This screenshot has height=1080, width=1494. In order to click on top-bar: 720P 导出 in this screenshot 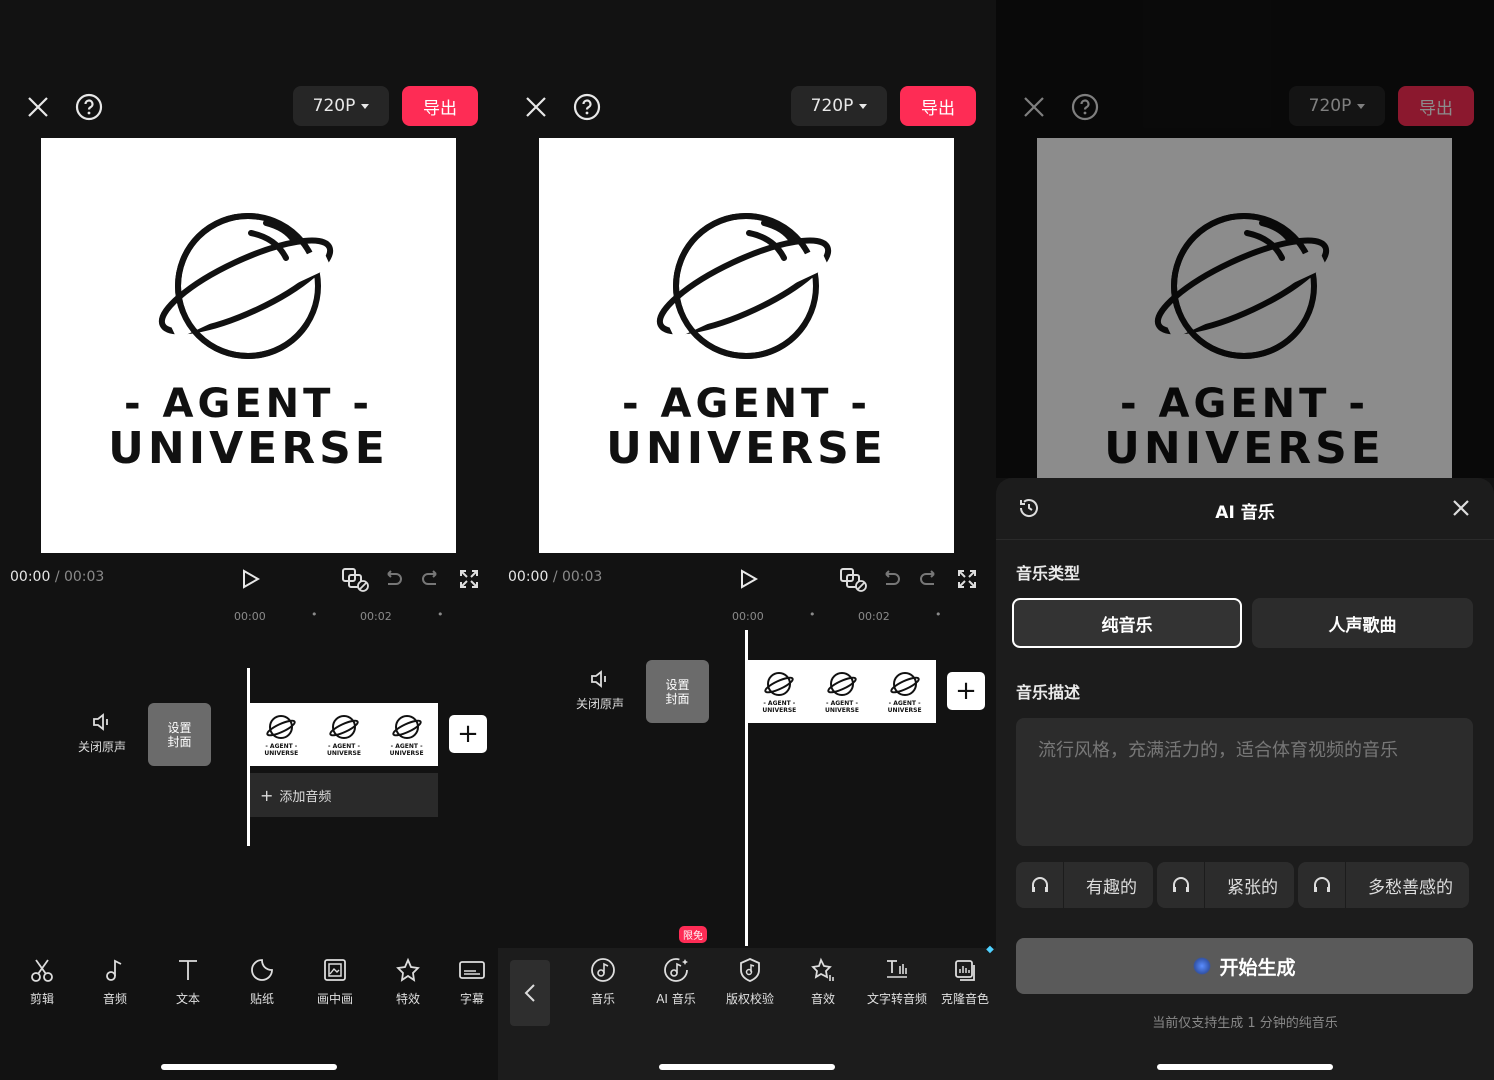, I will do `click(747, 107)`.